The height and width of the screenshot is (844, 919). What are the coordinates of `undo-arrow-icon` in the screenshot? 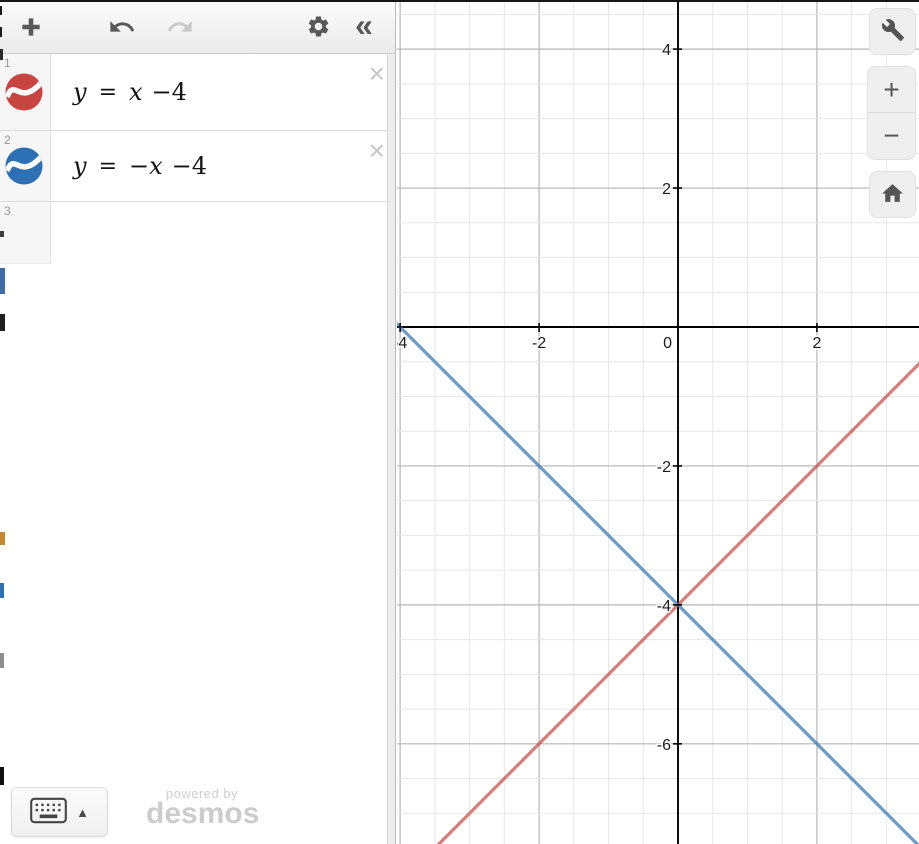 It's located at (122, 27).